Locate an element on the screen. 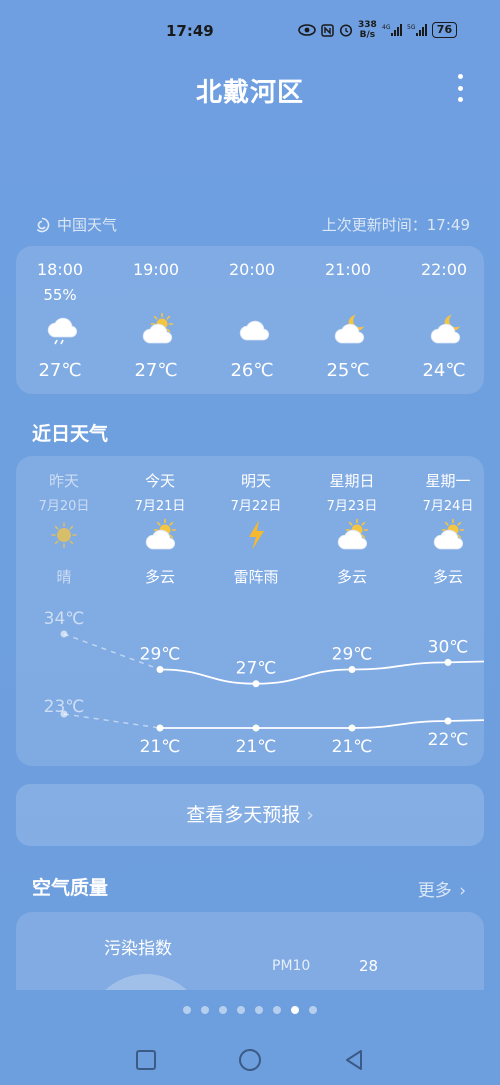  hour-time: 21:00 is located at coordinates (348, 269).